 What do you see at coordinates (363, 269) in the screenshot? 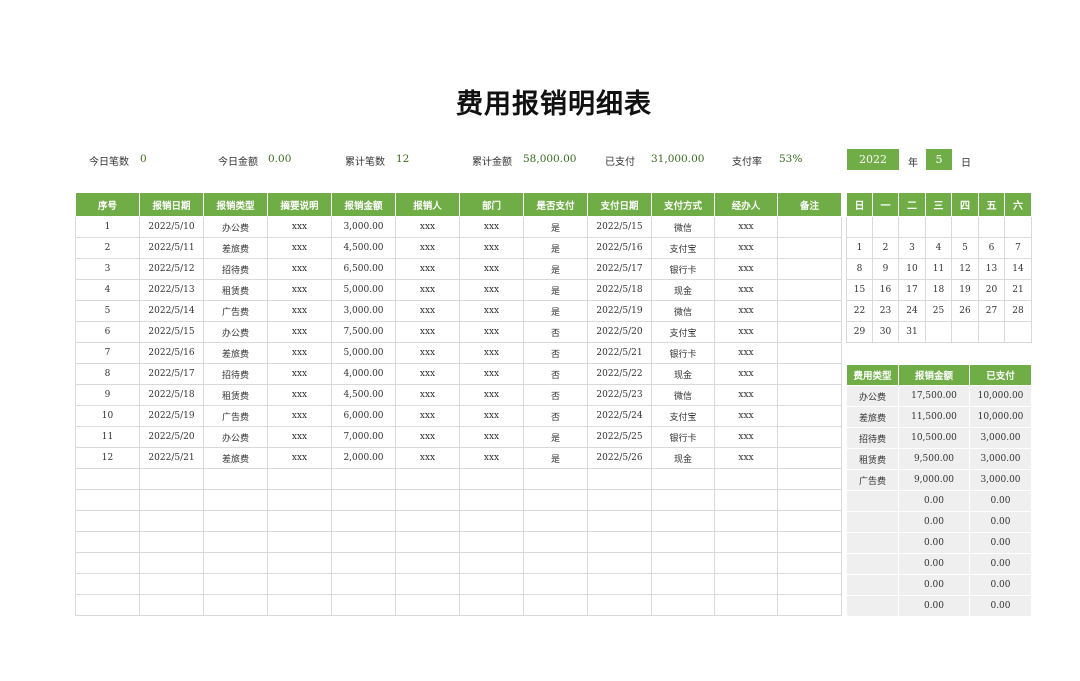
I see `table-cell: 6,500.00` at bounding box center [363, 269].